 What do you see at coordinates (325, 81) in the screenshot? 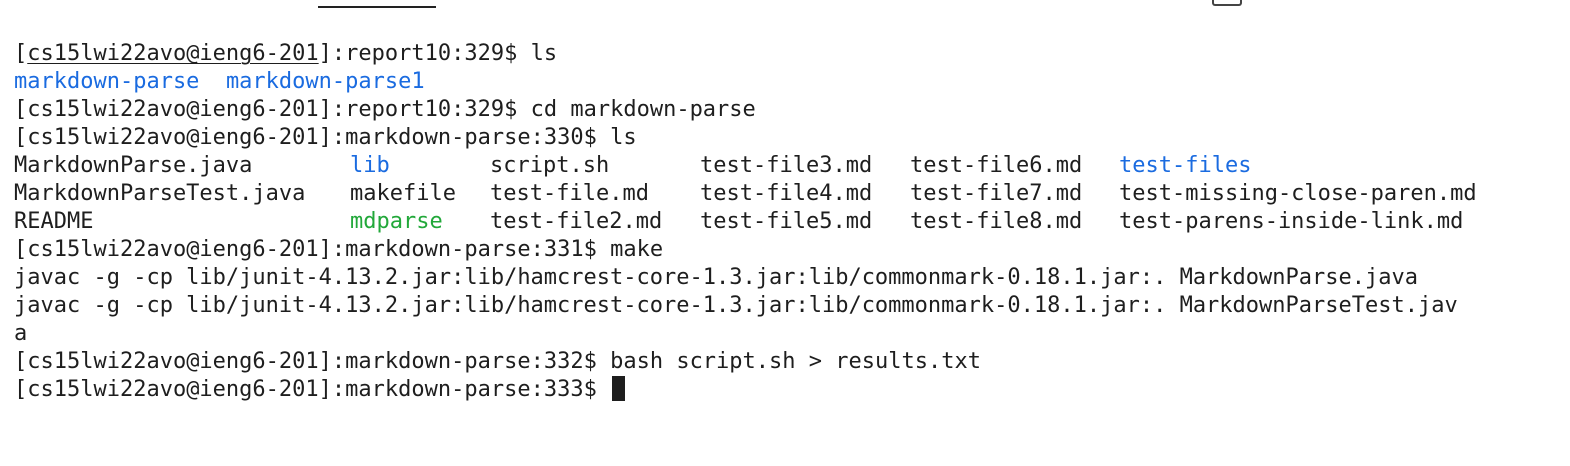
I see `dir-entry: markdown-parse1` at bounding box center [325, 81].